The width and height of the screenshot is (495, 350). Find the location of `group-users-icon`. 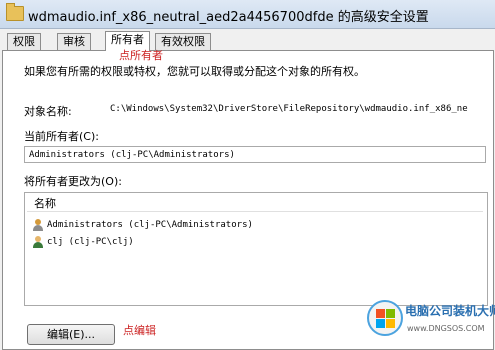

group-users-icon is located at coordinates (38, 224).